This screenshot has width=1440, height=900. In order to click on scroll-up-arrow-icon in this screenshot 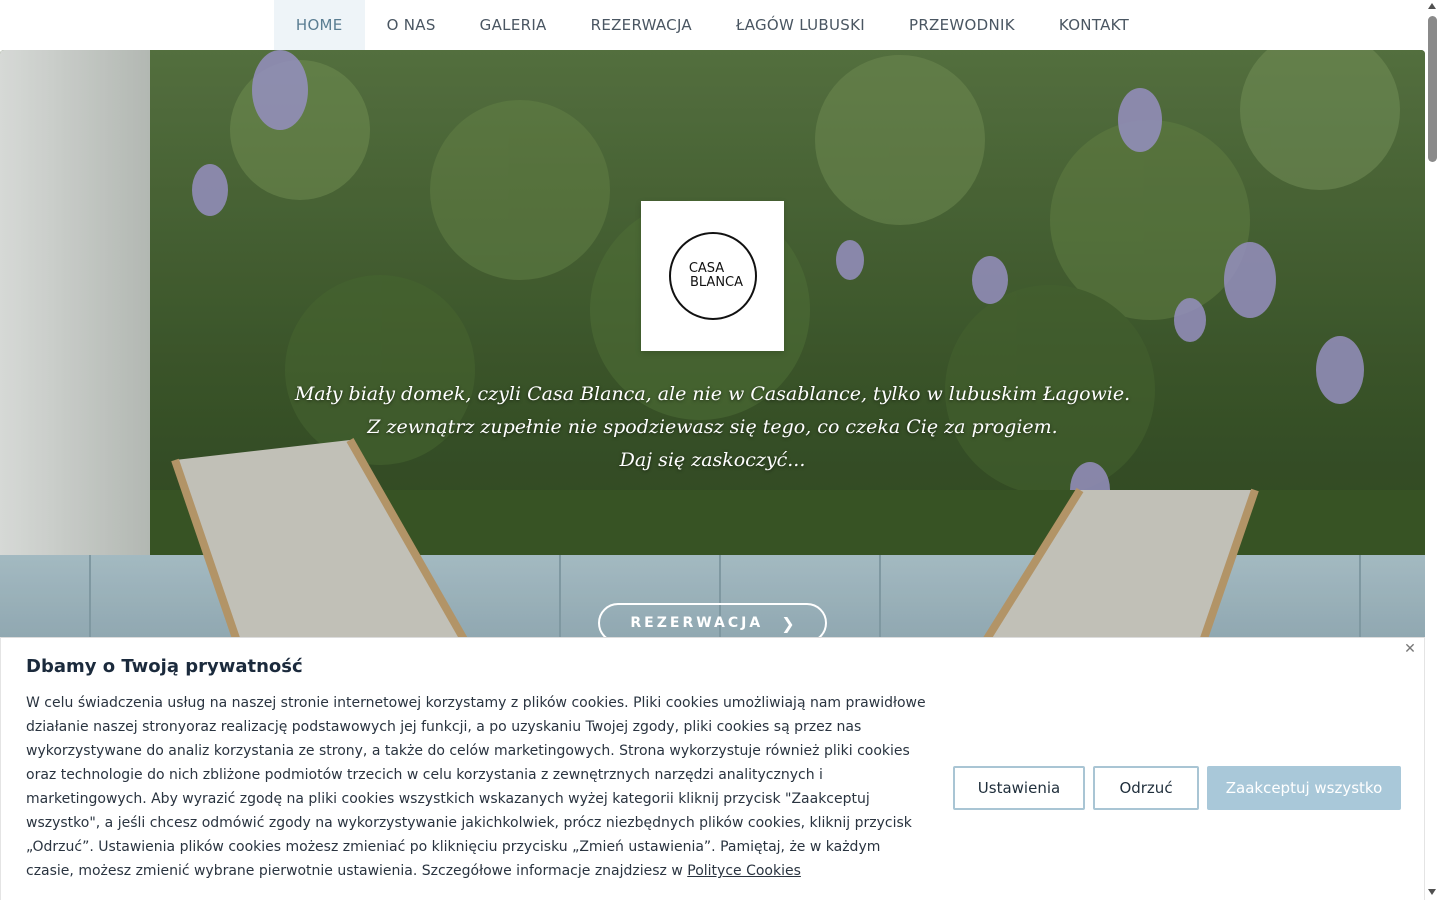, I will do `click(1432, 6)`.